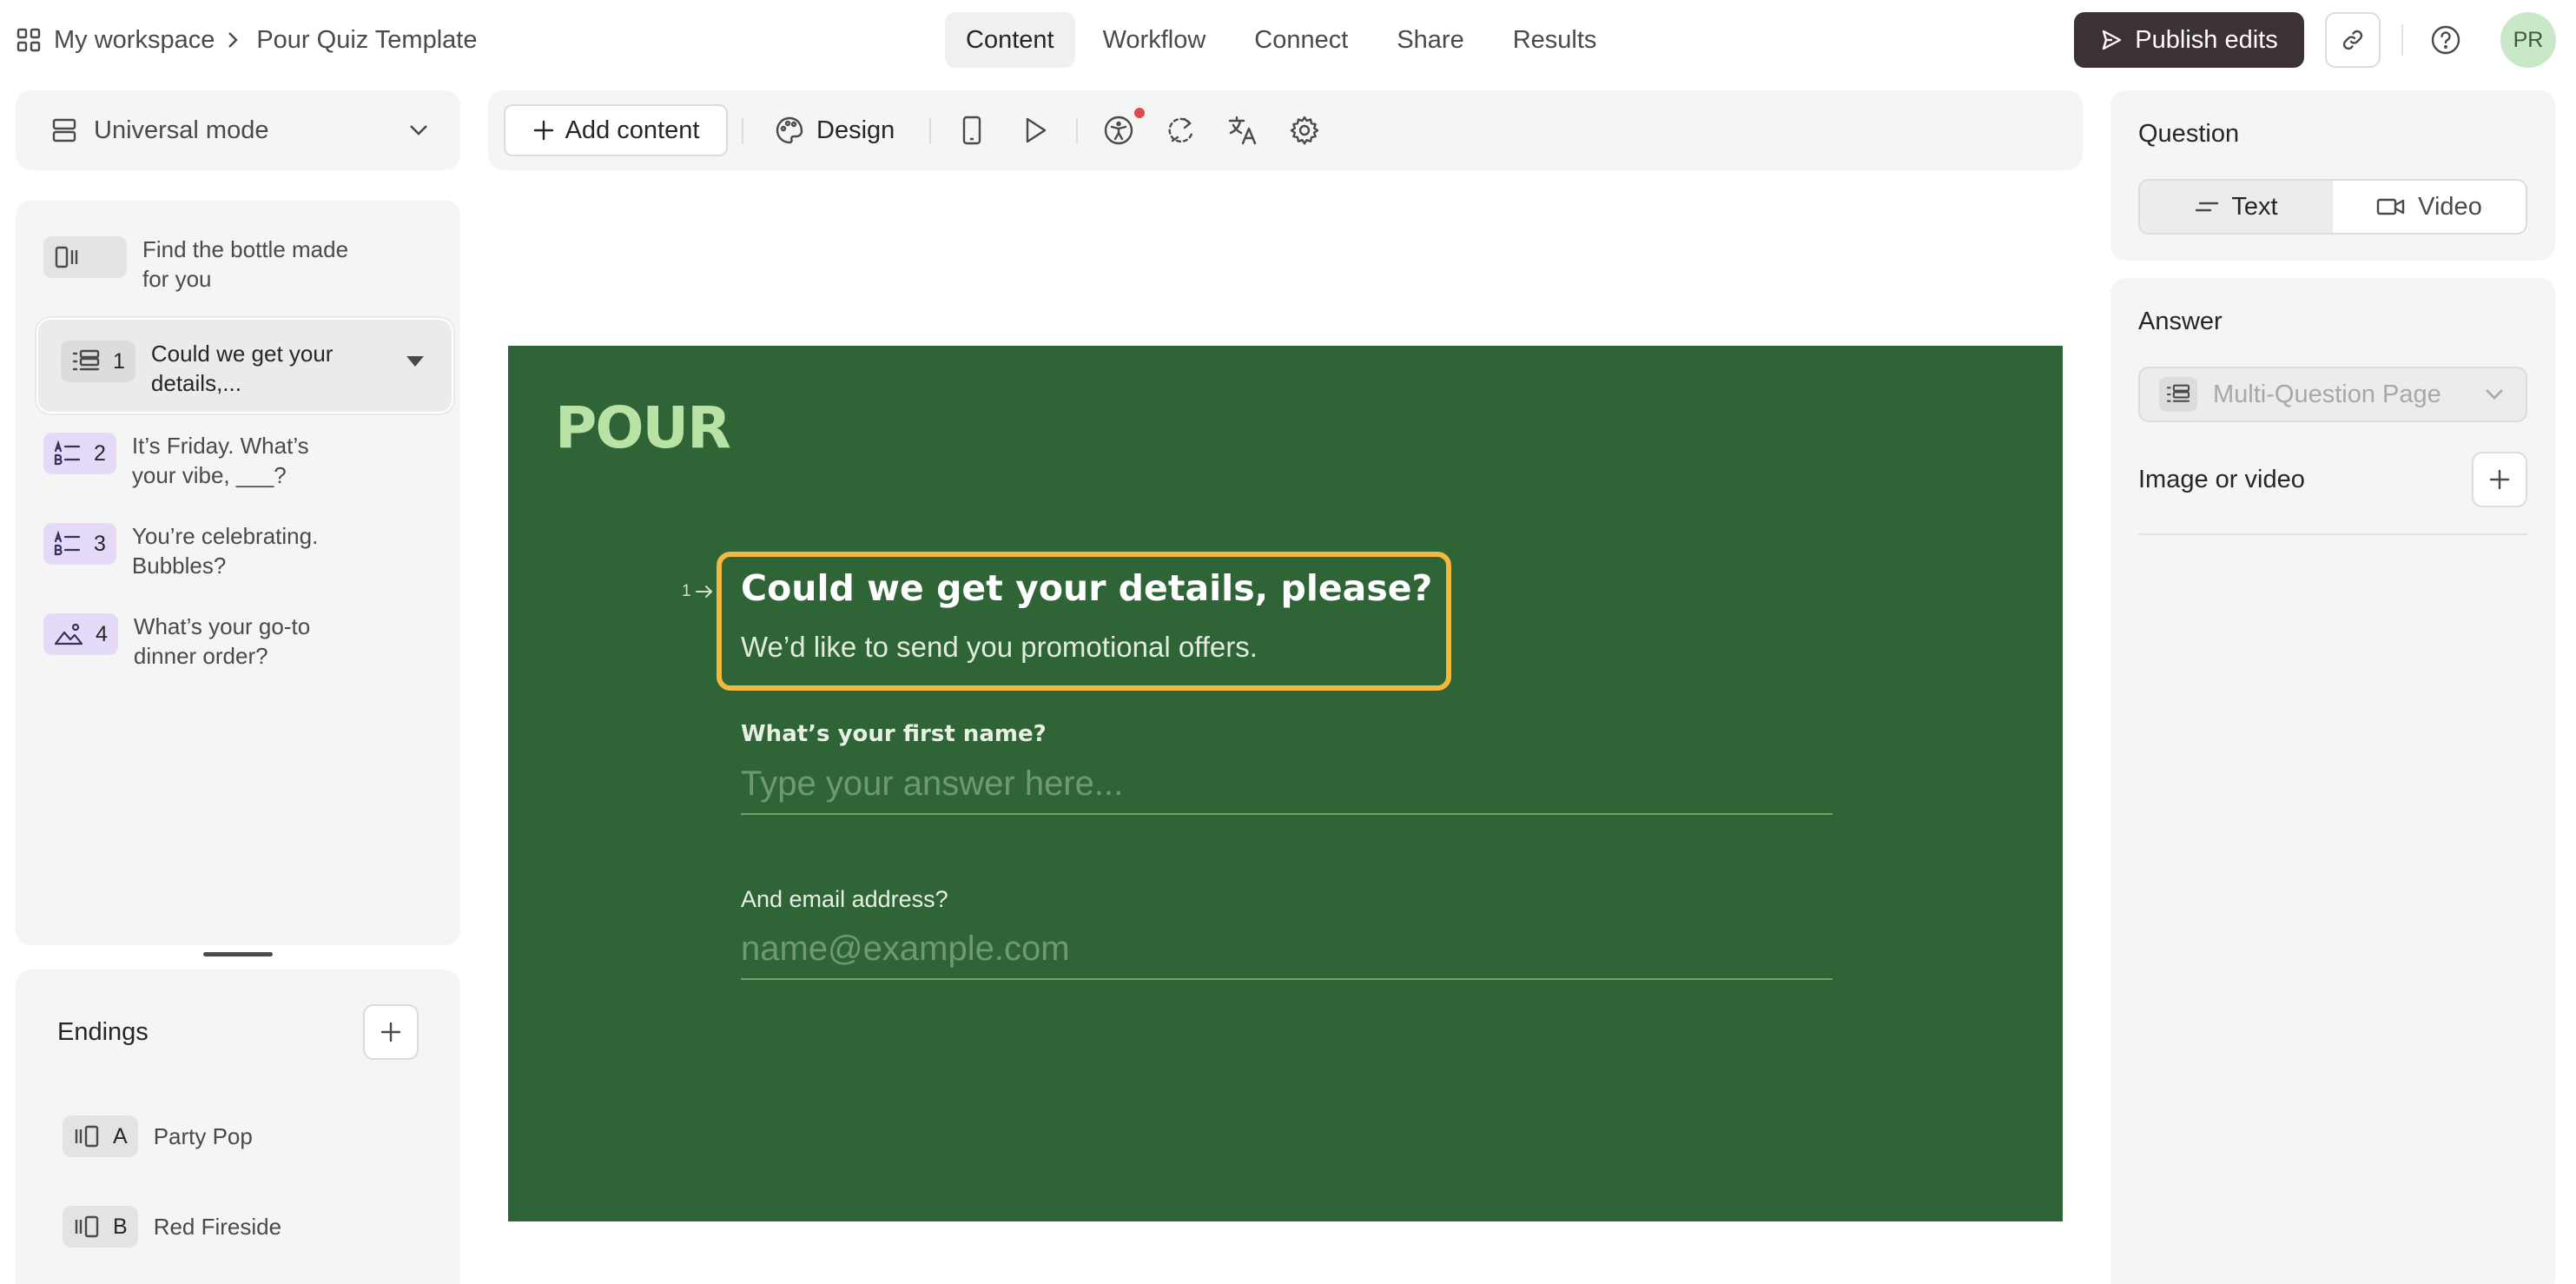  Describe the element at coordinates (134, 40) in the screenshot. I see `breadcrumb-workspace: My workspace` at that location.